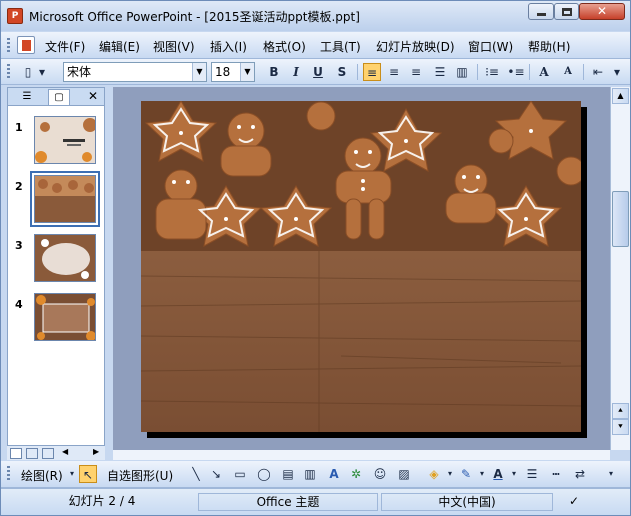  What do you see at coordinates (19, 245) in the screenshot?
I see `slide-number: 3` at bounding box center [19, 245].